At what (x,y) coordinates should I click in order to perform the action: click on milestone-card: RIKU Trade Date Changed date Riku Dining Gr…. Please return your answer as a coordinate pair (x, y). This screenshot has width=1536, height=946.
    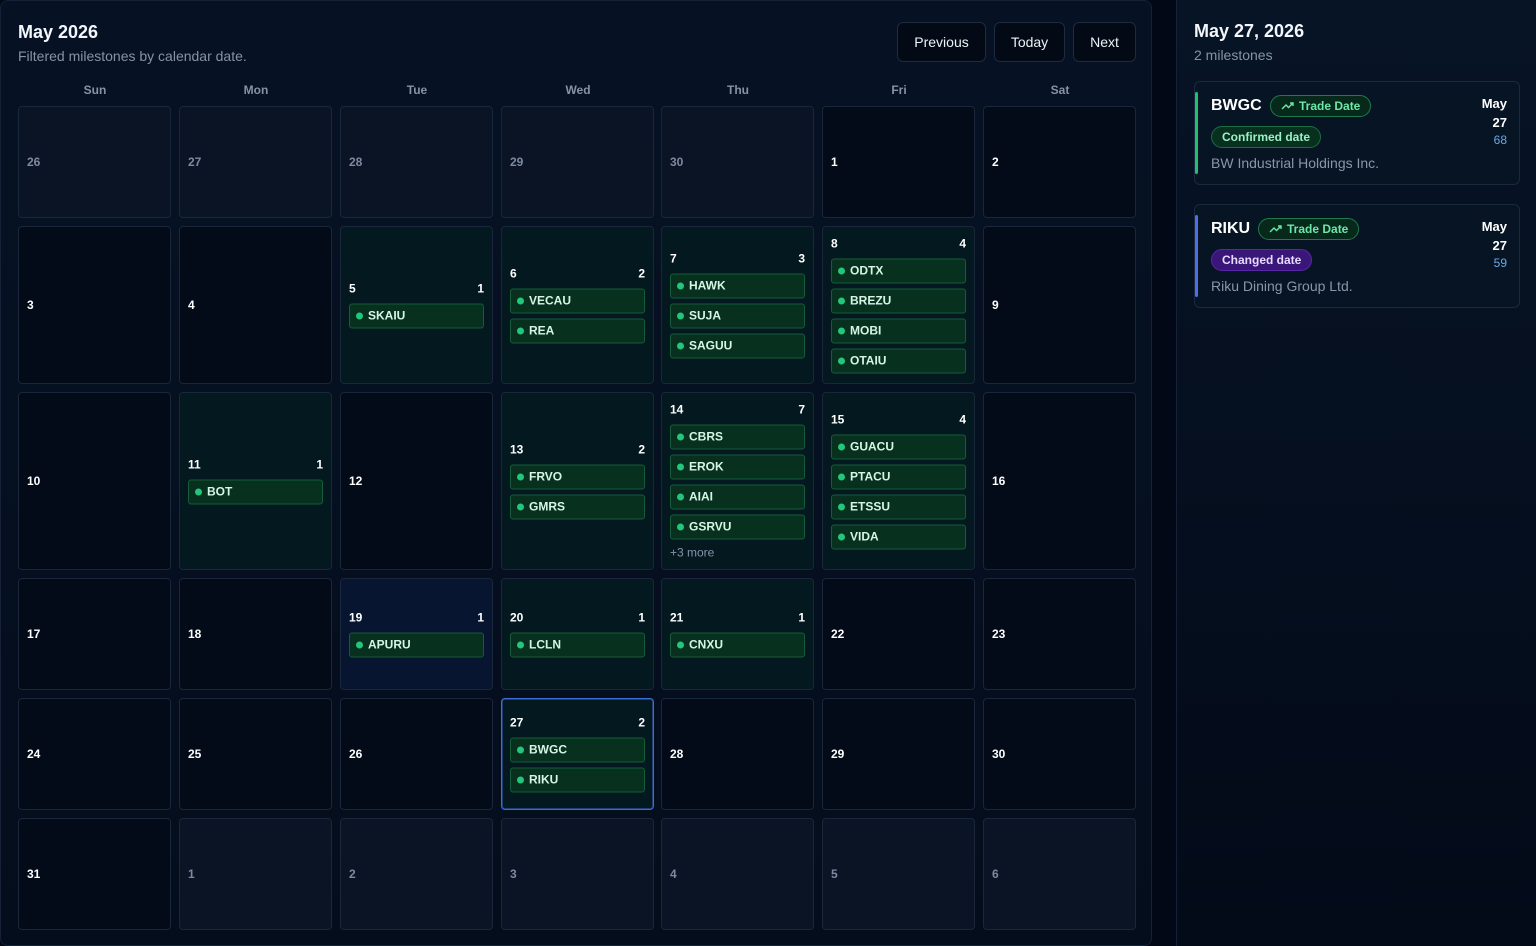
    Looking at the image, I should click on (1357, 256).